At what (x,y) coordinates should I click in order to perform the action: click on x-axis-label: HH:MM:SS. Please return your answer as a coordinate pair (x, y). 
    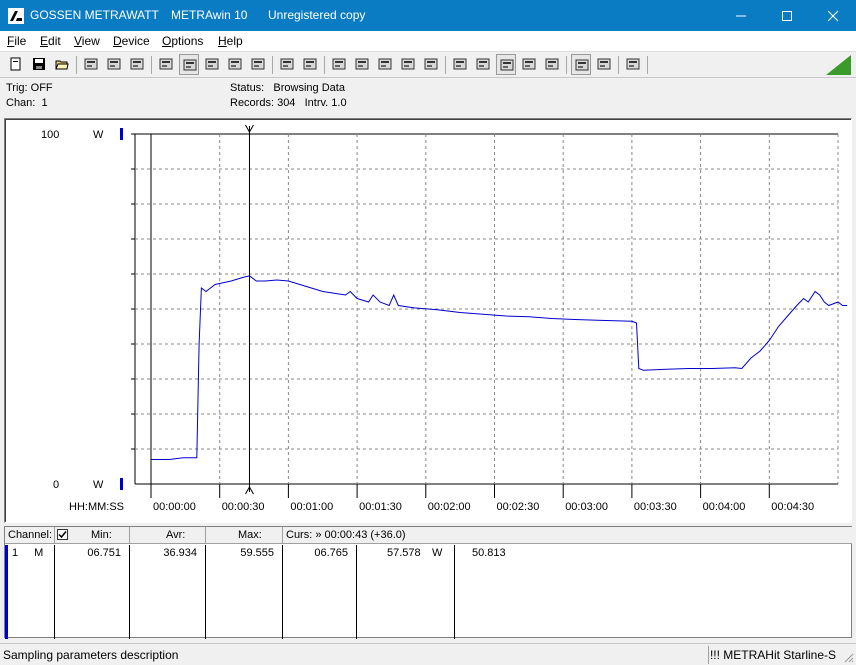
    Looking at the image, I should click on (96, 507).